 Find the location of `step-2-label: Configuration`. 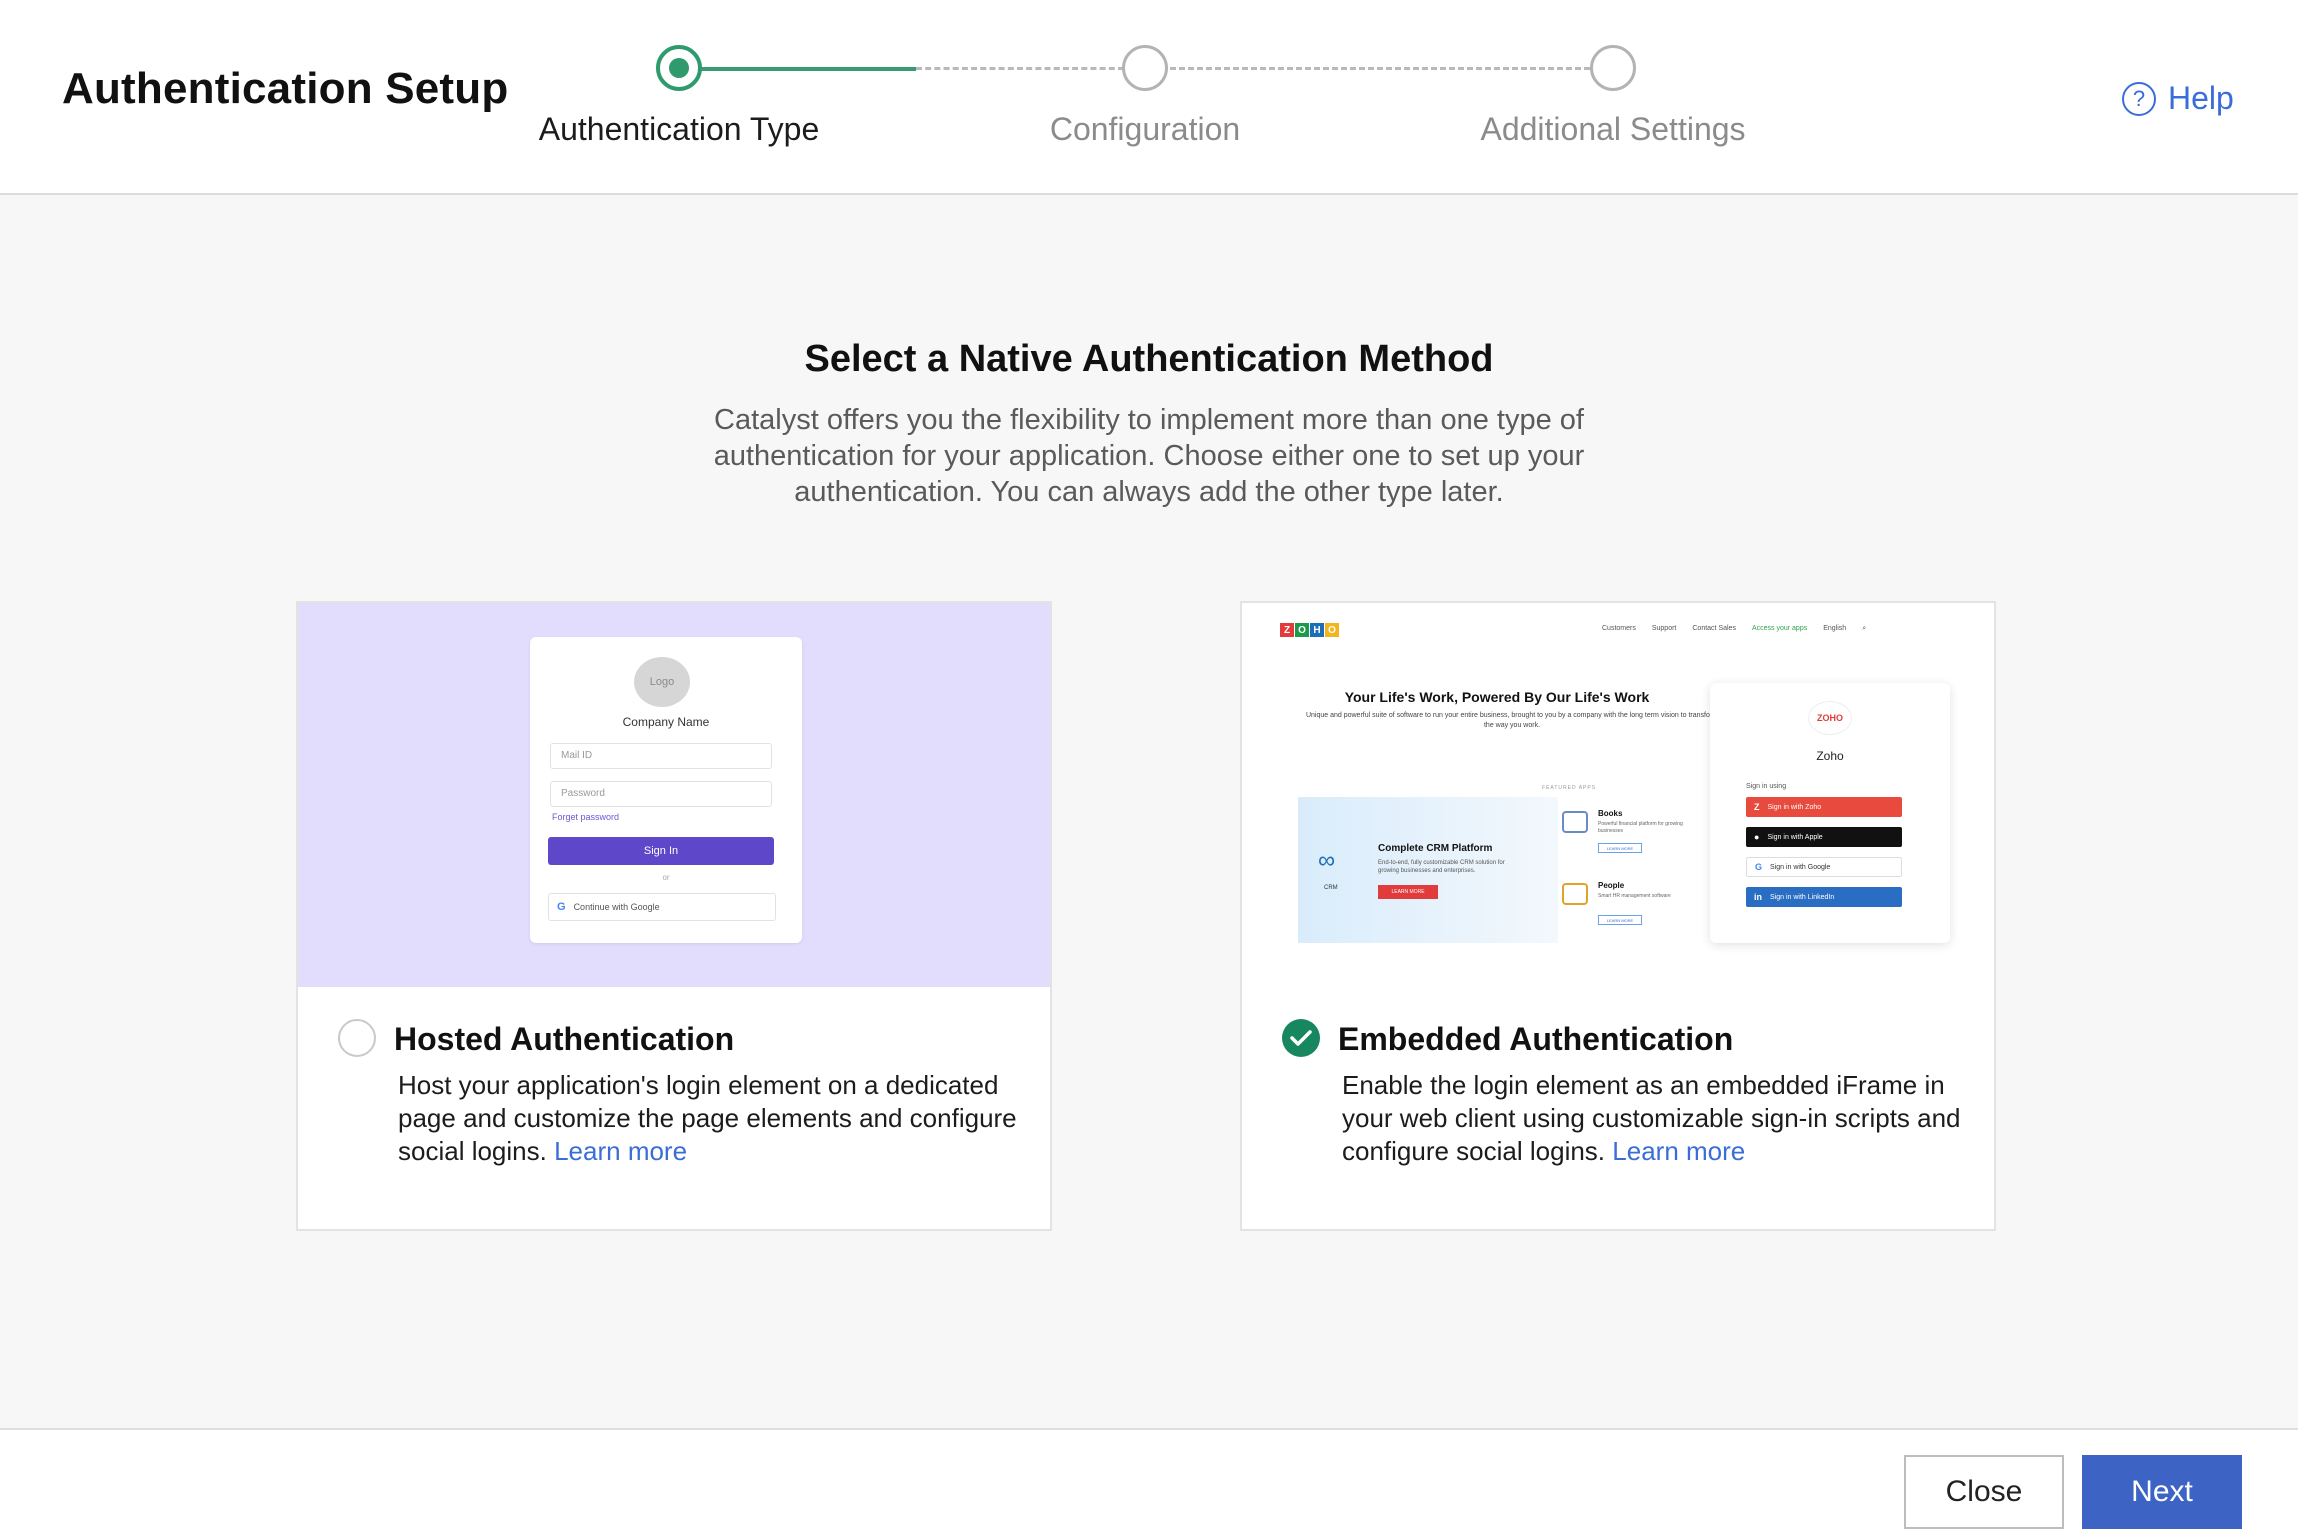

step-2-label: Configuration is located at coordinates (1145, 129).